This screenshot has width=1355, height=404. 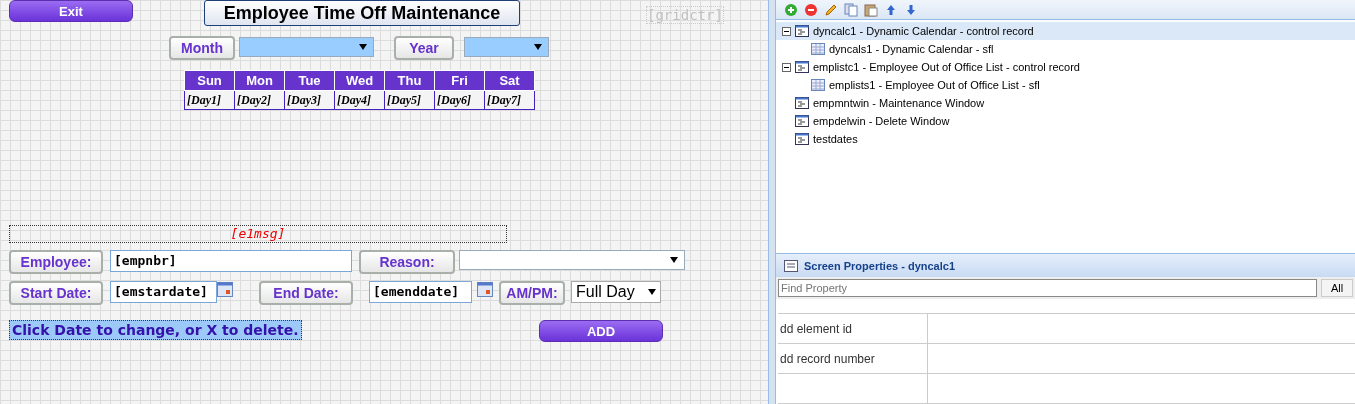 What do you see at coordinates (509, 80) in the screenshot?
I see `calendar-header: Sat` at bounding box center [509, 80].